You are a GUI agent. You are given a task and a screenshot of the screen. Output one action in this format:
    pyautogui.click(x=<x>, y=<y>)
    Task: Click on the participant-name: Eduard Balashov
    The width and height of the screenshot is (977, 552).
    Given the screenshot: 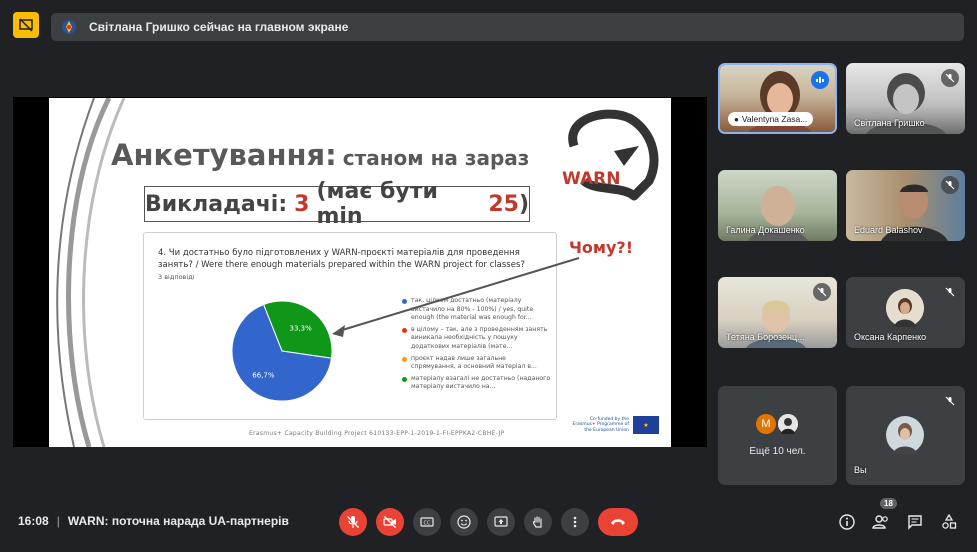 What is the action you would take?
    pyautogui.click(x=888, y=230)
    